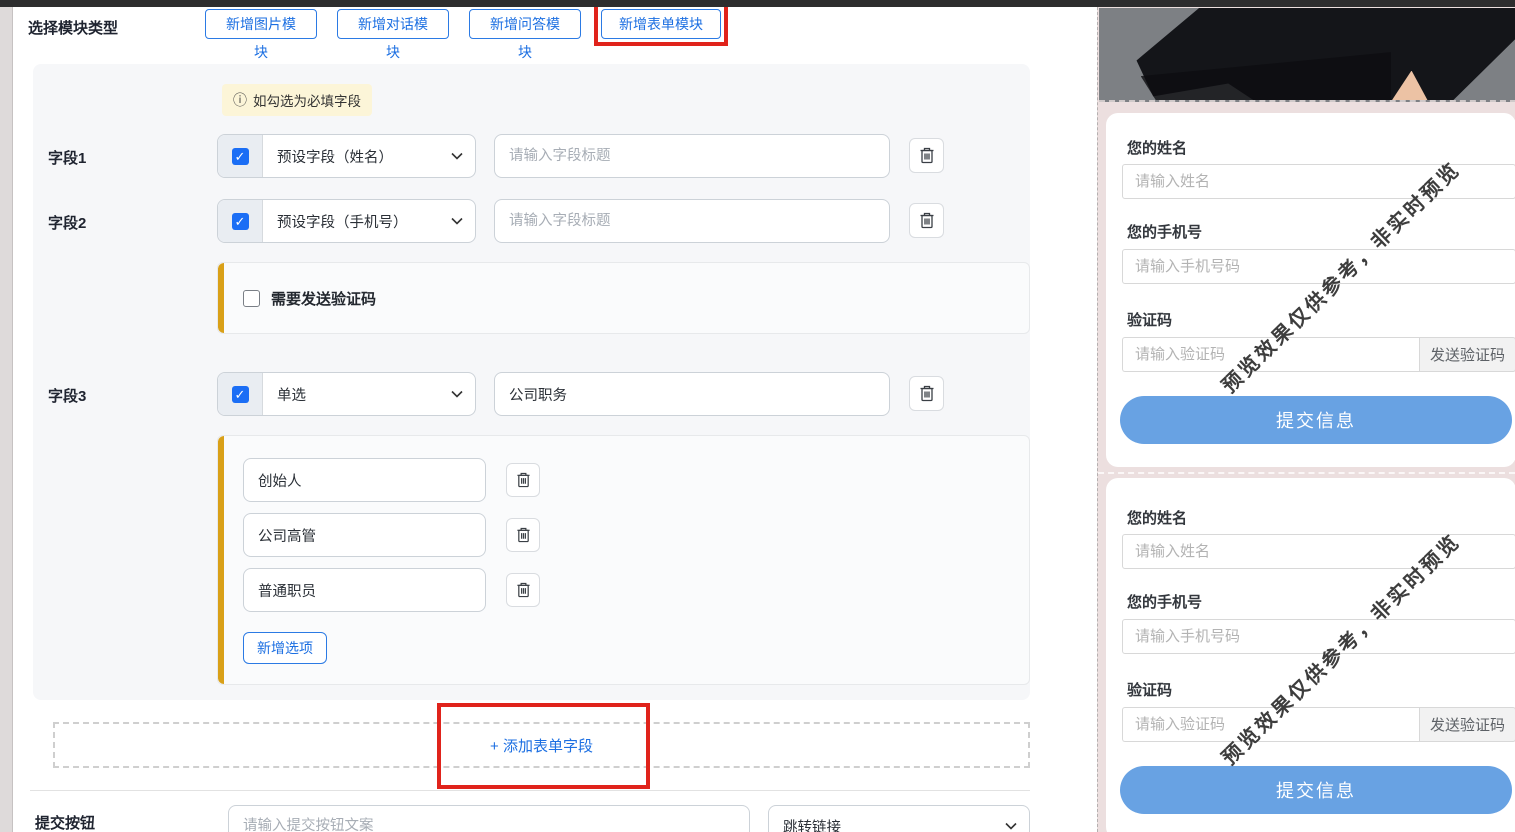  I want to click on field1-required-checkbox-wrap: ✓, so click(240, 156).